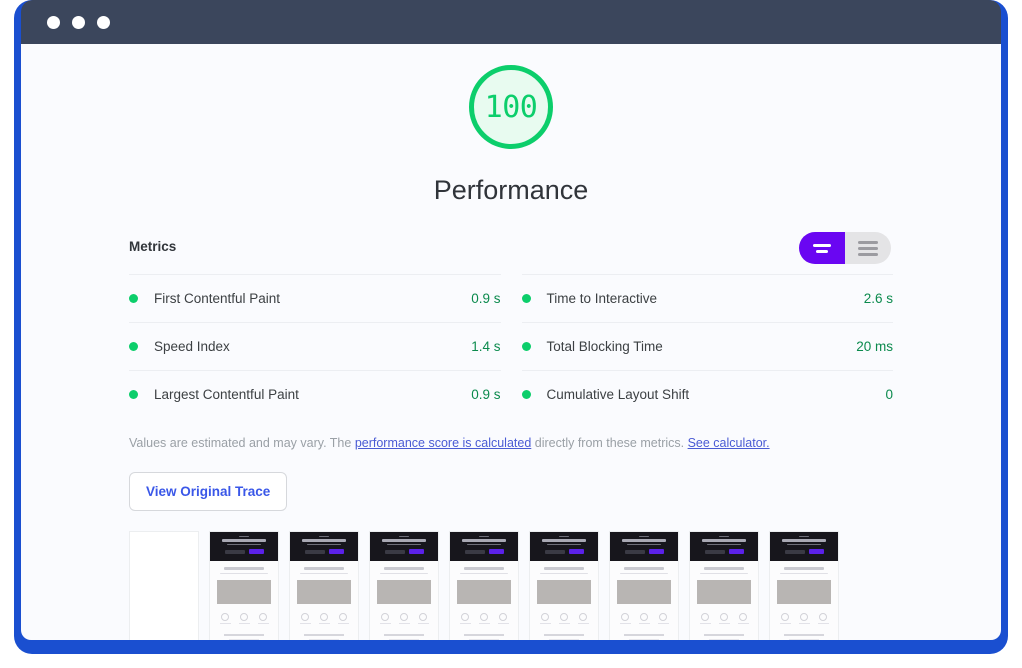  What do you see at coordinates (53, 22) in the screenshot?
I see `close-dot` at bounding box center [53, 22].